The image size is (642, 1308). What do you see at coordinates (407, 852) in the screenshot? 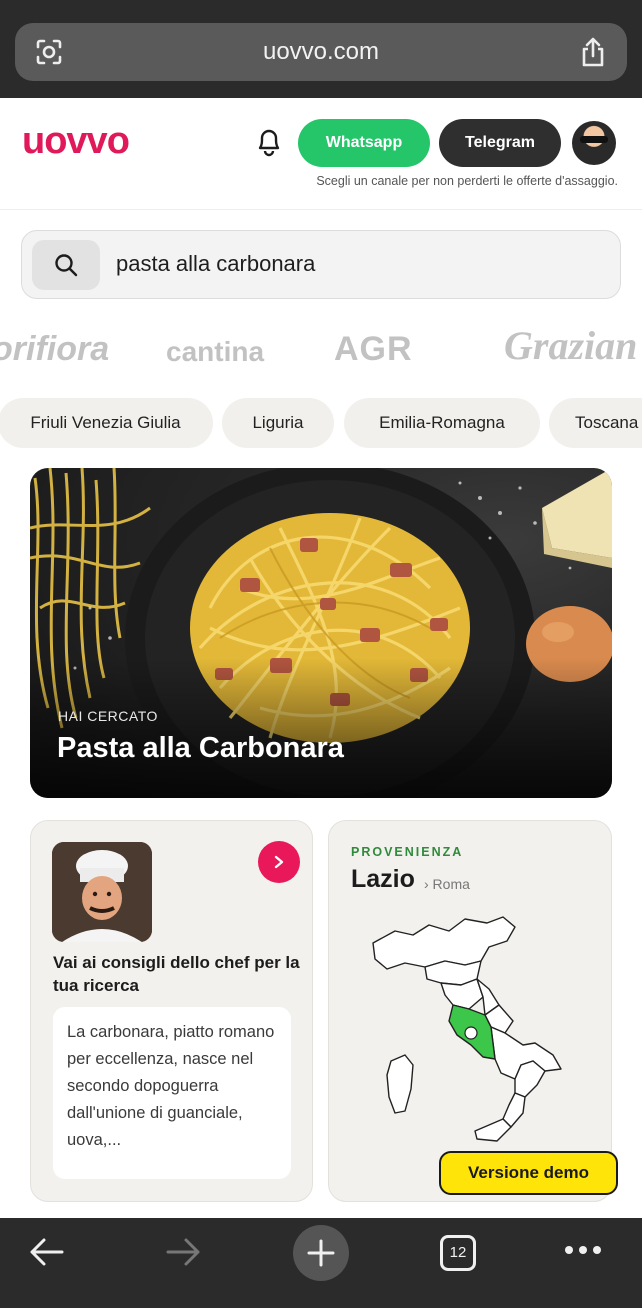
I see `origin-kicker: PROVENIENZA` at bounding box center [407, 852].